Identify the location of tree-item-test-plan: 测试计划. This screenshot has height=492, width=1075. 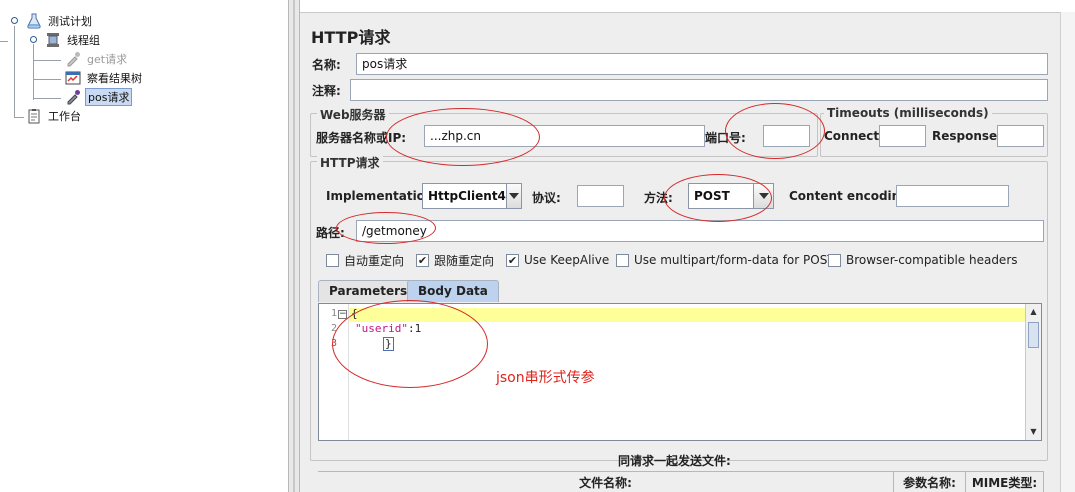
(60, 21).